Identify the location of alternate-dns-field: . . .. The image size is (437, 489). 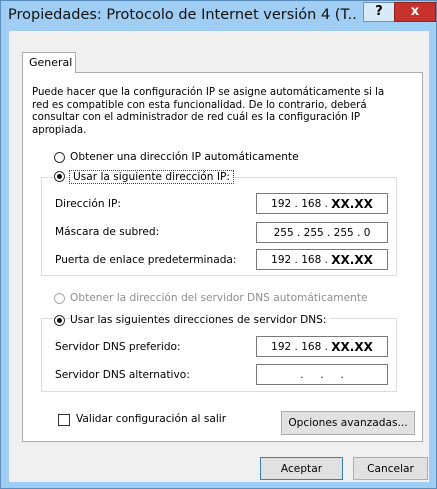
(322, 374).